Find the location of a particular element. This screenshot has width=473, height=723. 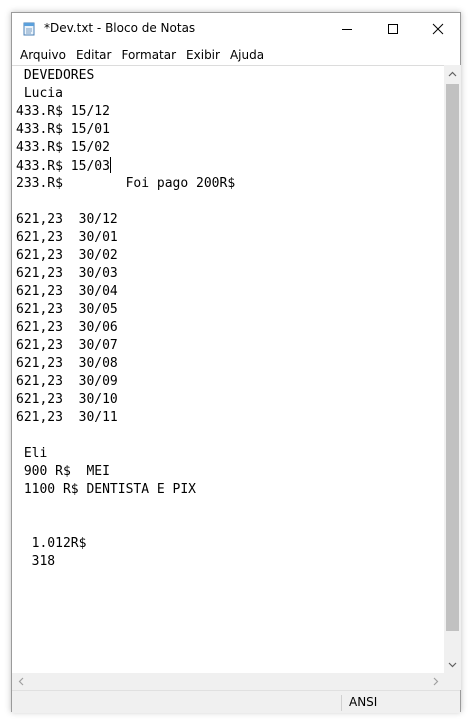

text-line-content: 621,23 30/12 is located at coordinates (67, 219).